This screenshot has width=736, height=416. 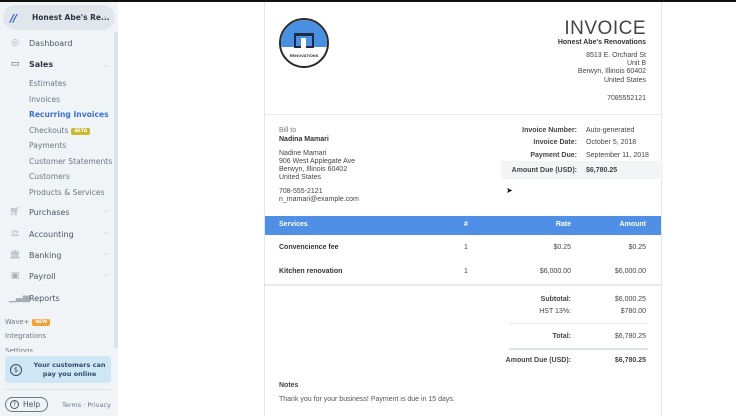 What do you see at coordinates (44, 99) in the screenshot?
I see `sub-invoices: Invoices` at bounding box center [44, 99].